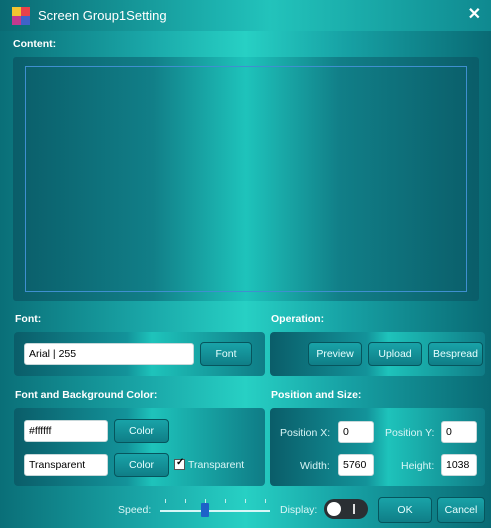  What do you see at coordinates (216, 465) in the screenshot?
I see `transparent-label: Transparent` at bounding box center [216, 465].